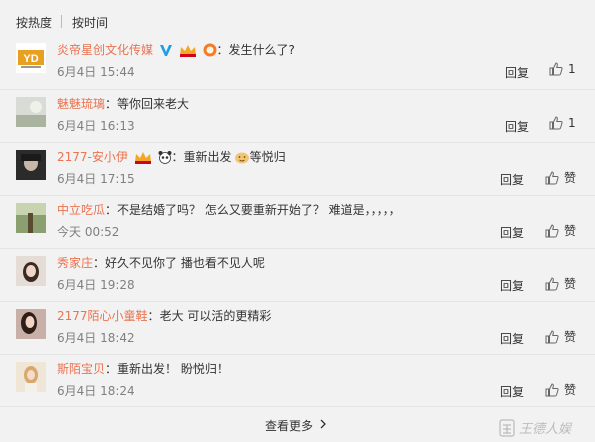 The image size is (595, 442). I want to click on watermark-text: 王德人娱, so click(546, 429).